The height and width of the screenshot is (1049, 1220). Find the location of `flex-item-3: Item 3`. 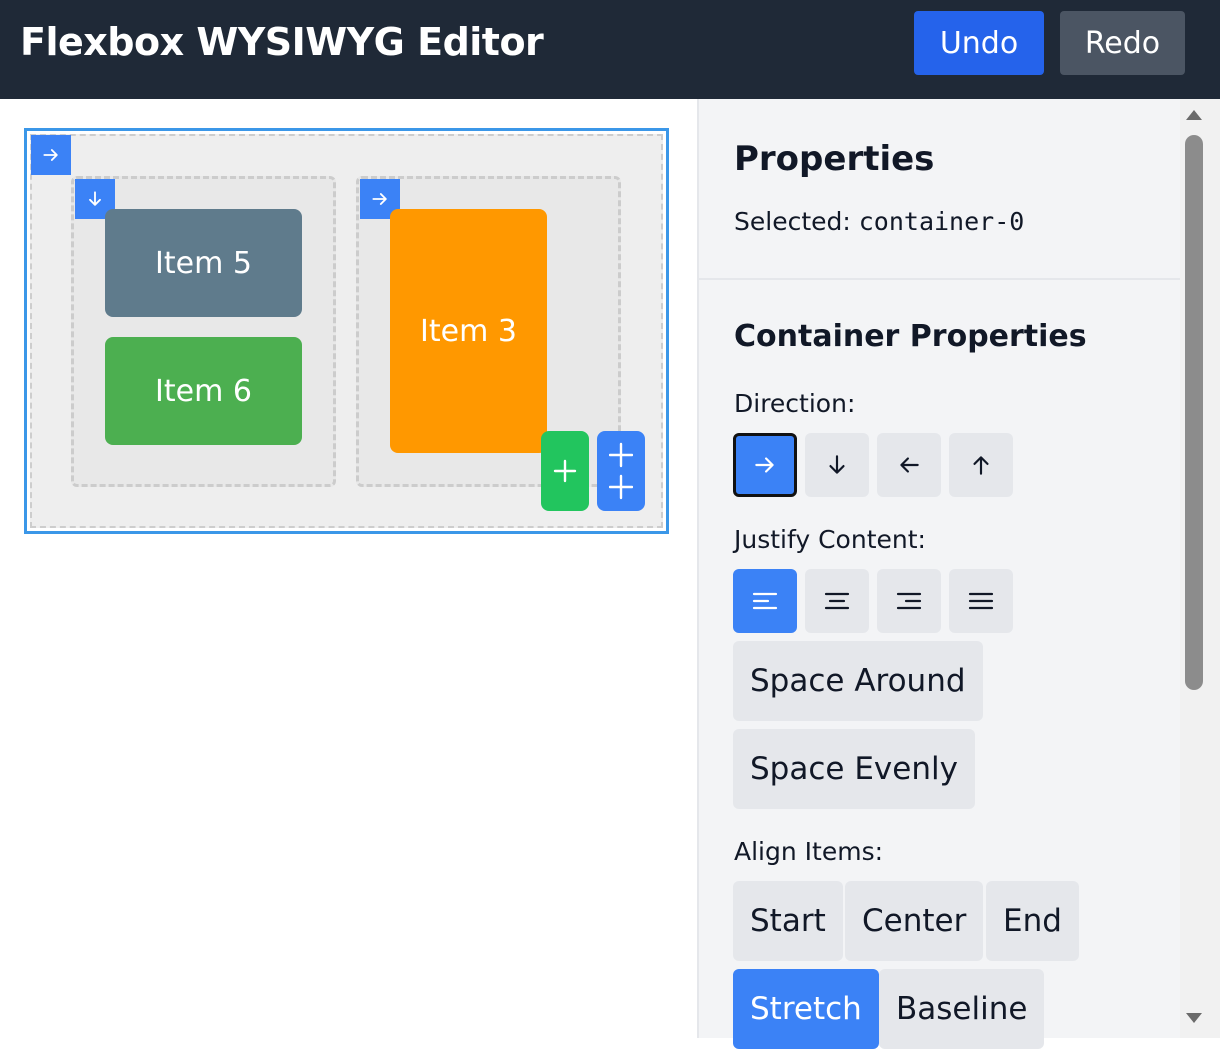

flex-item-3: Item 3 is located at coordinates (468, 331).